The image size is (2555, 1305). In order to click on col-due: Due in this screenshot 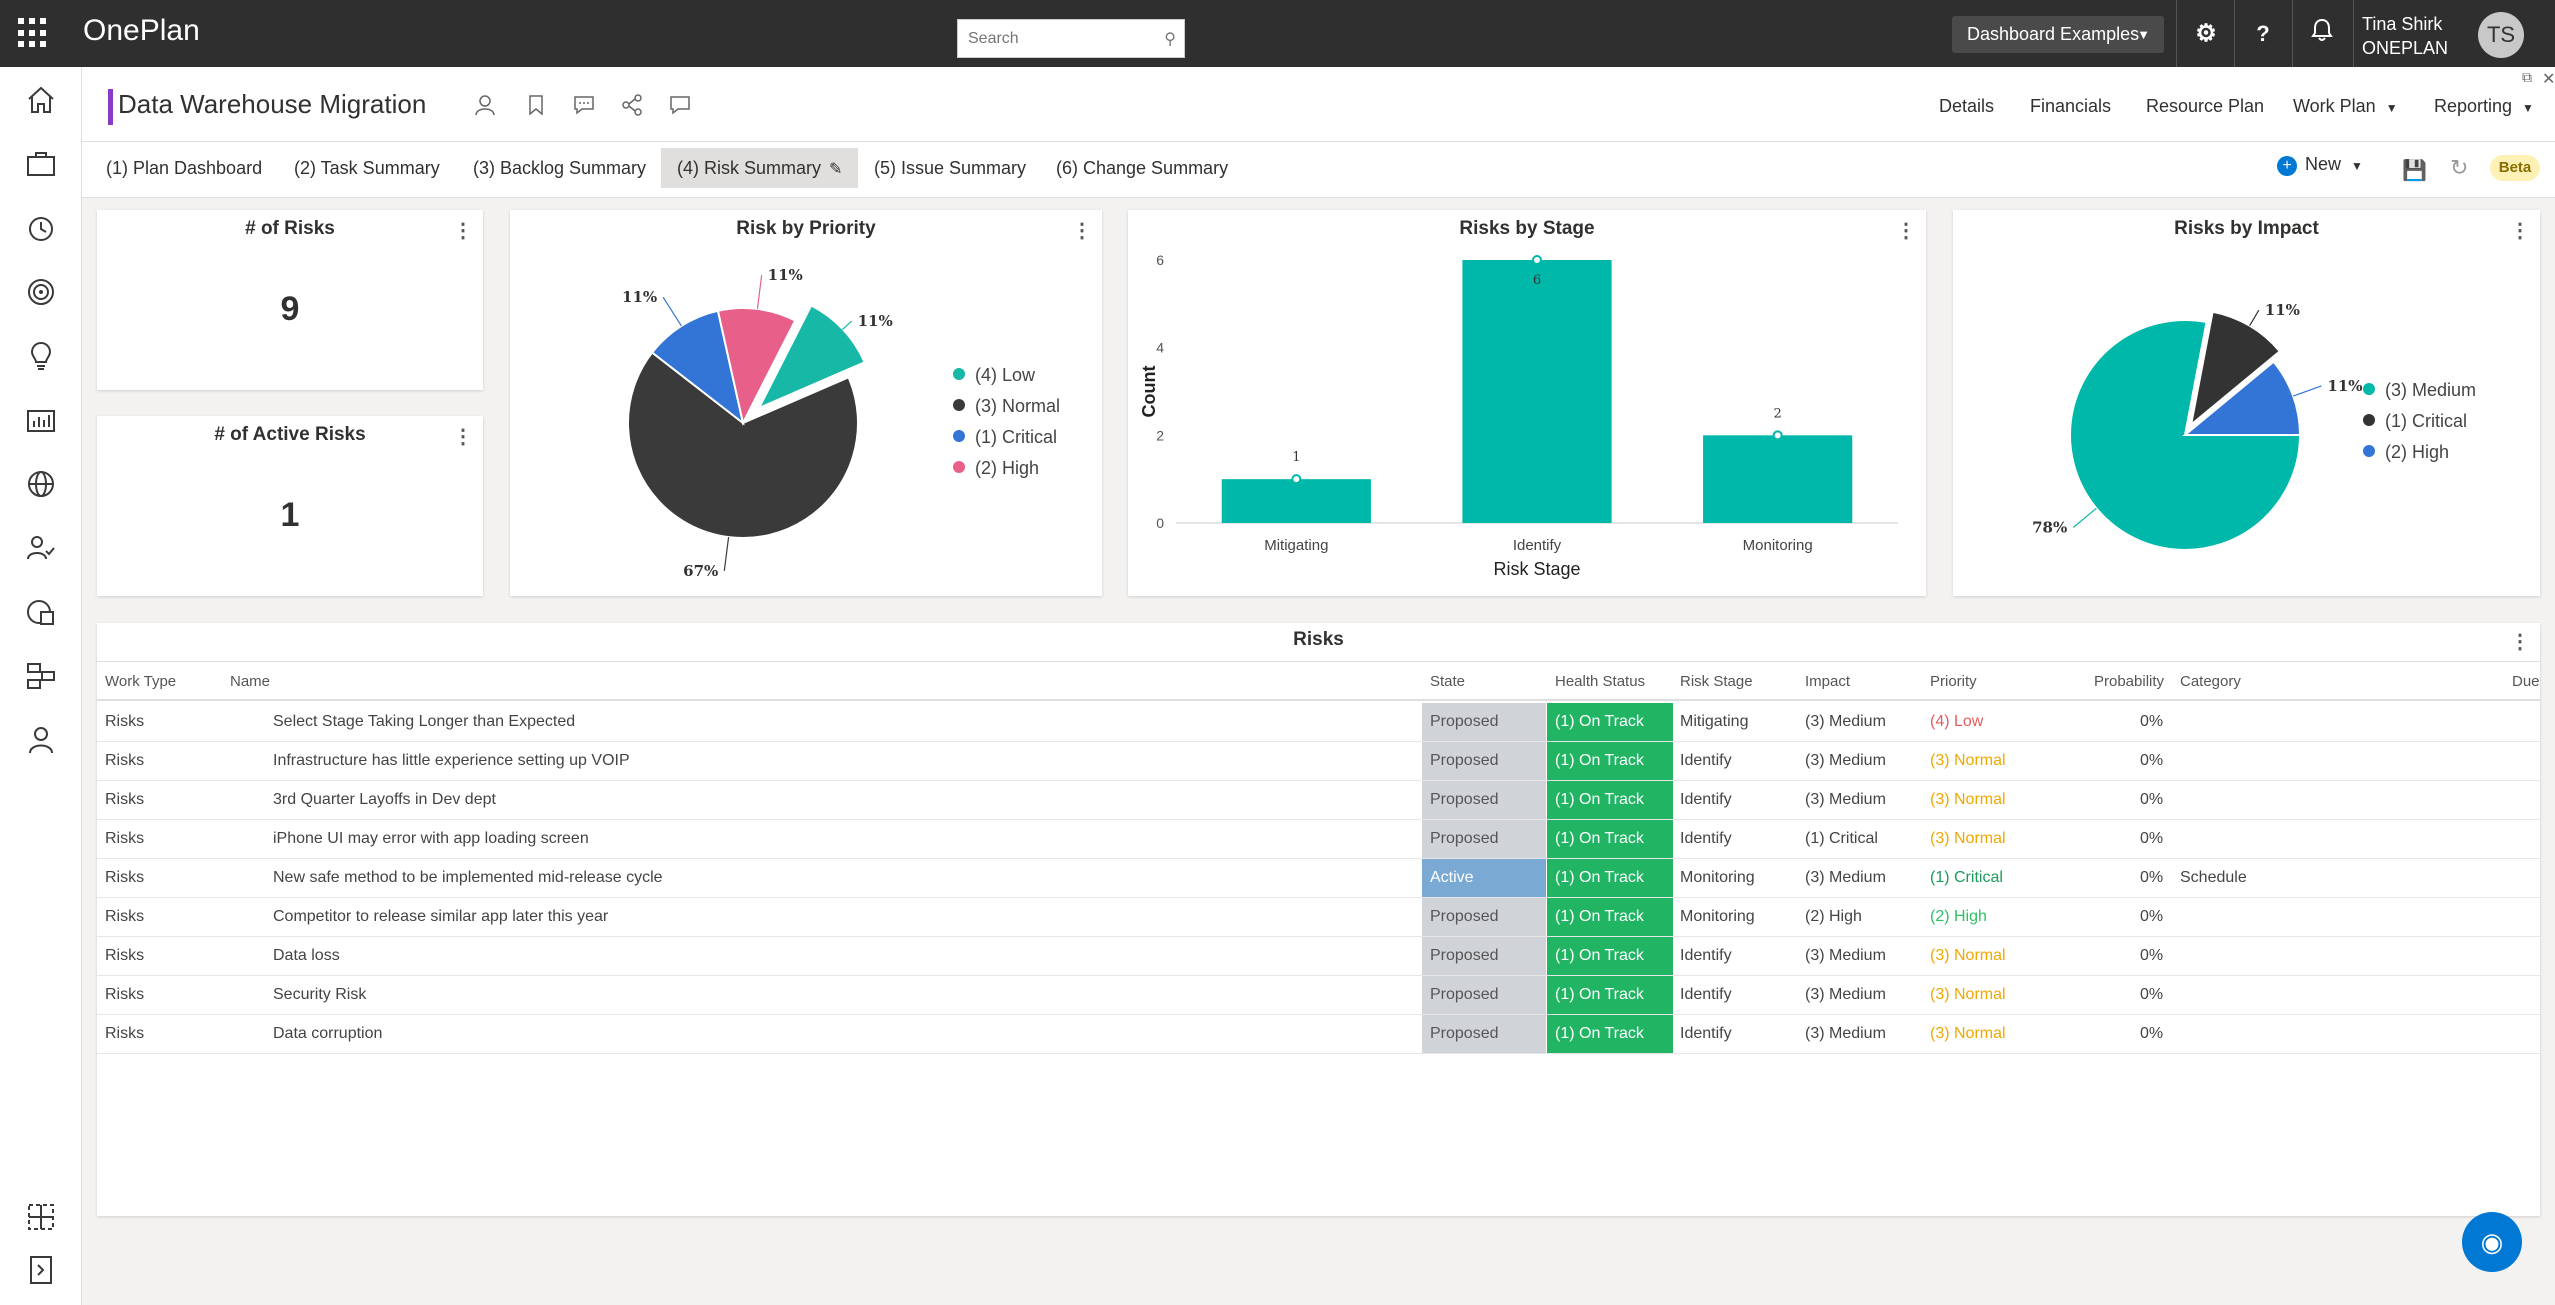, I will do `click(2526, 681)`.